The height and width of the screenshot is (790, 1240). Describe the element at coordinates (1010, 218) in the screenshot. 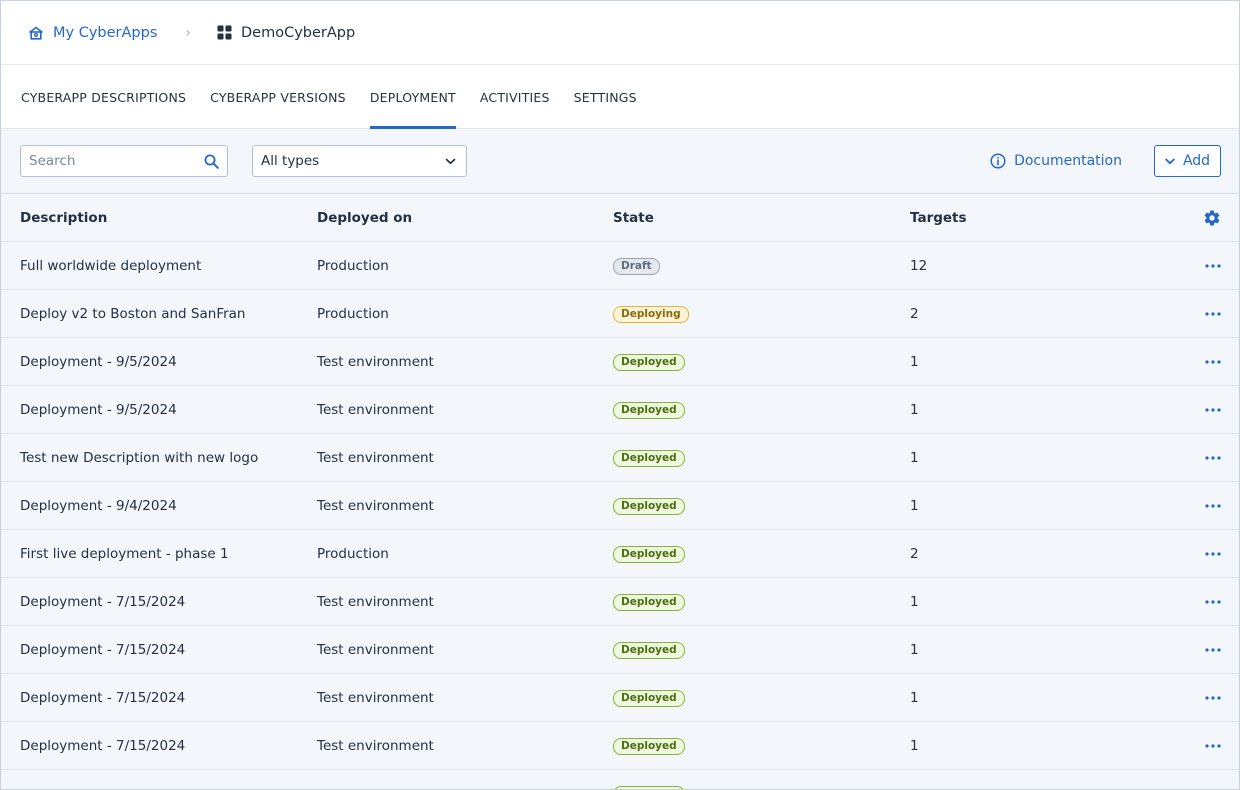

I see `column-header-targets: Targets` at that location.